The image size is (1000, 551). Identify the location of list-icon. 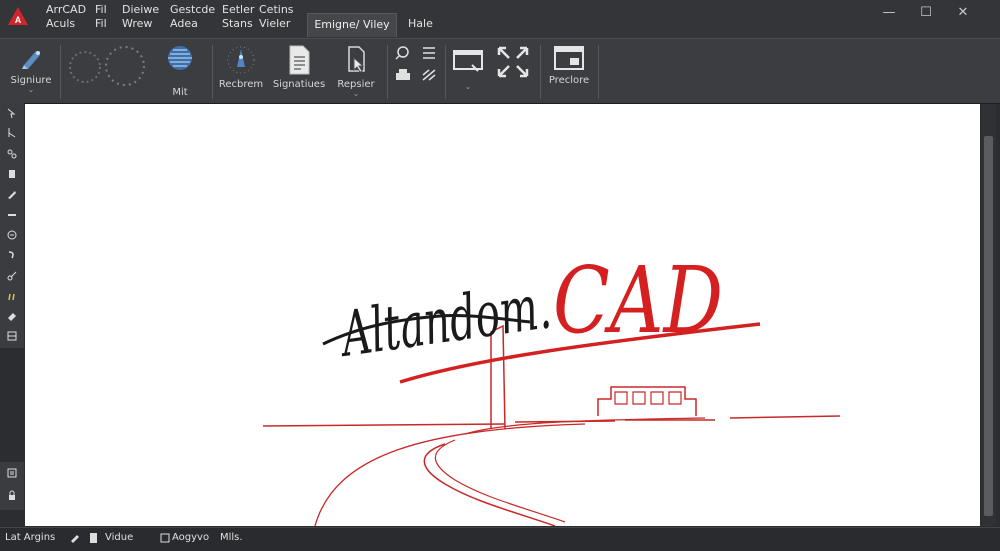
(429, 53).